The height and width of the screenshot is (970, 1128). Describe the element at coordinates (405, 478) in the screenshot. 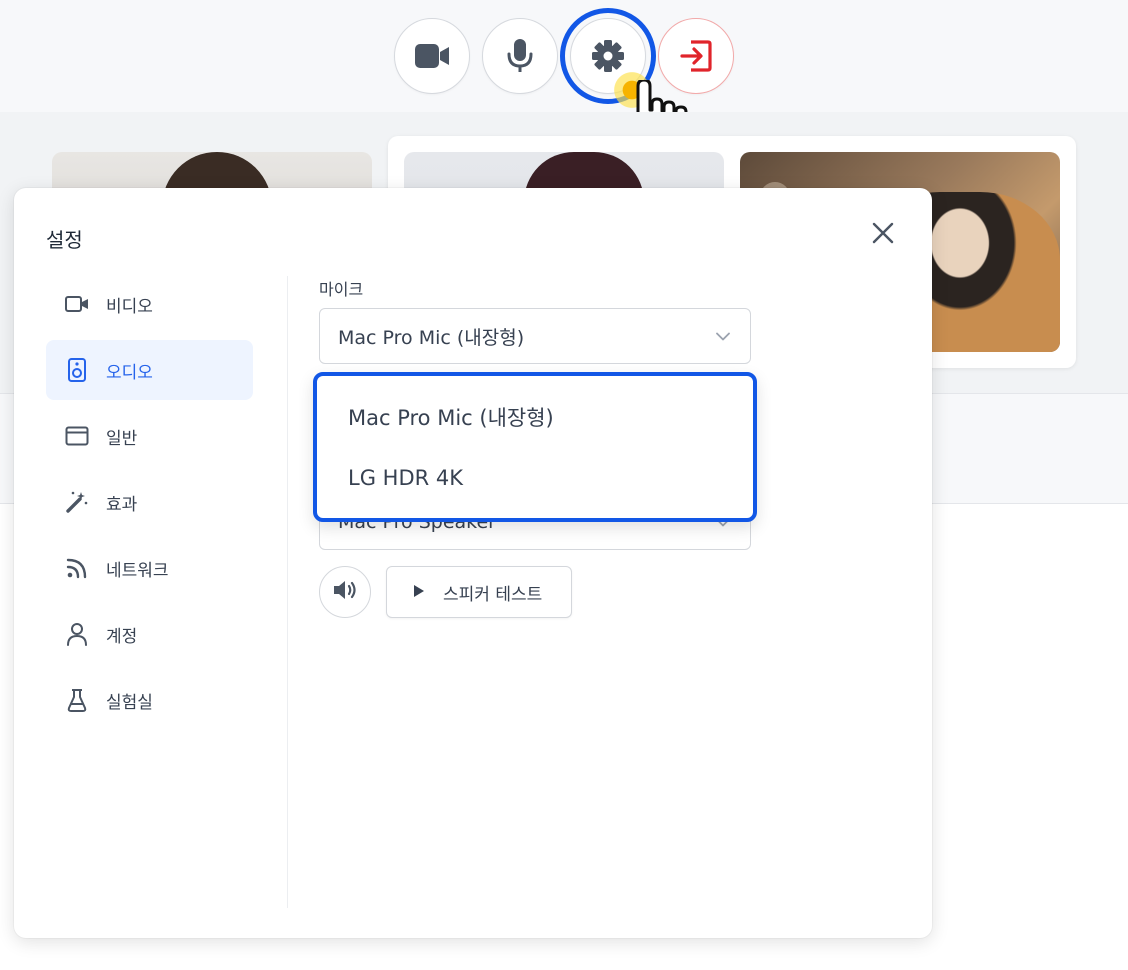

I see `mic-option: LG HDR 4K` at that location.